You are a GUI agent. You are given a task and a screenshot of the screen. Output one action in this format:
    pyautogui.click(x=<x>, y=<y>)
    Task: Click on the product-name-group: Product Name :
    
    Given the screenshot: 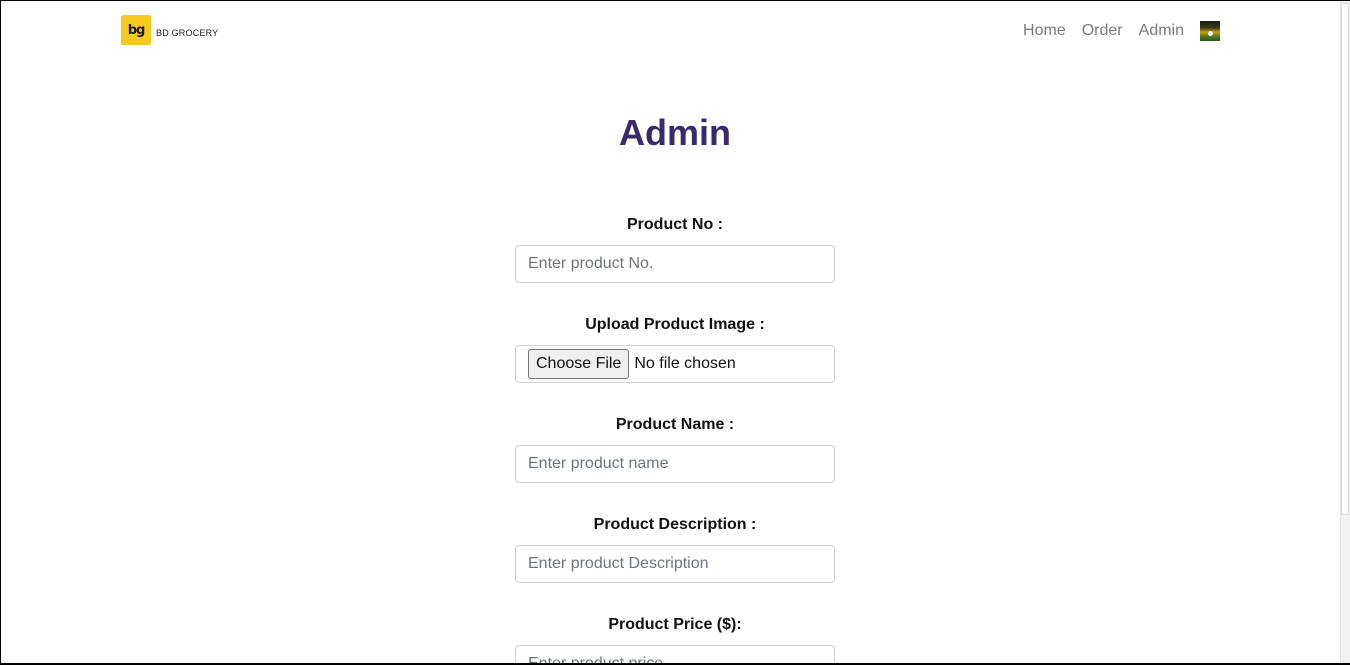 What is the action you would take?
    pyautogui.click(x=675, y=448)
    